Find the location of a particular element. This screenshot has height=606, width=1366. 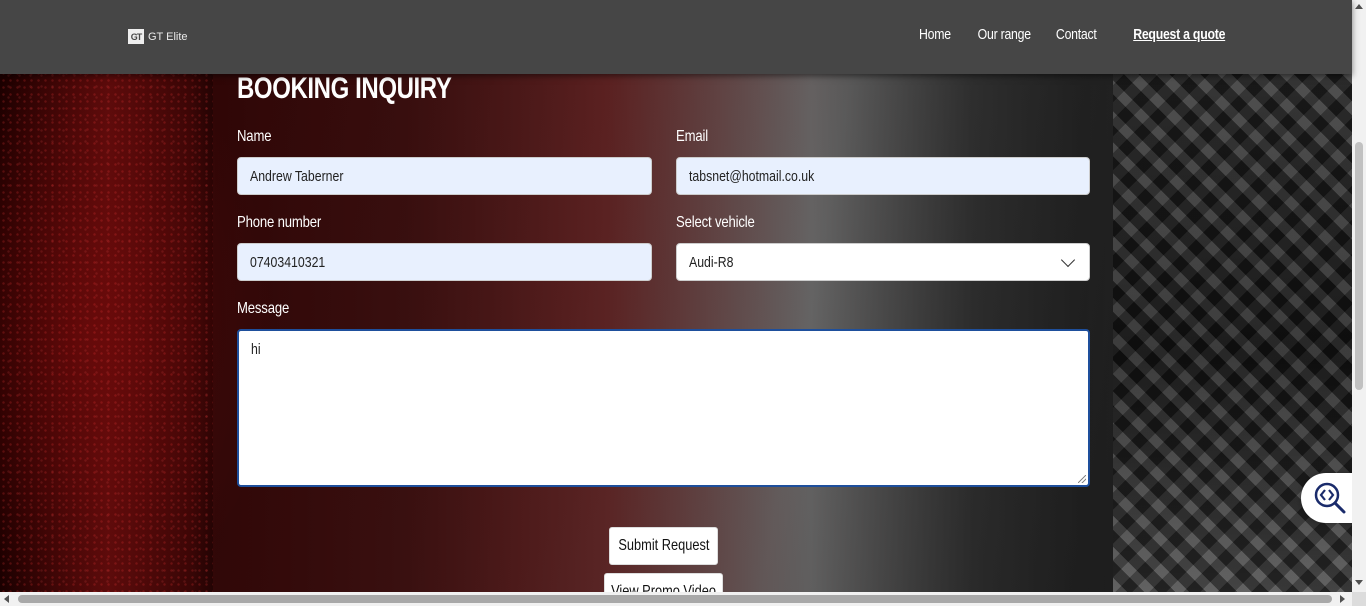

scroll-down-icon is located at coordinates (1359, 582).